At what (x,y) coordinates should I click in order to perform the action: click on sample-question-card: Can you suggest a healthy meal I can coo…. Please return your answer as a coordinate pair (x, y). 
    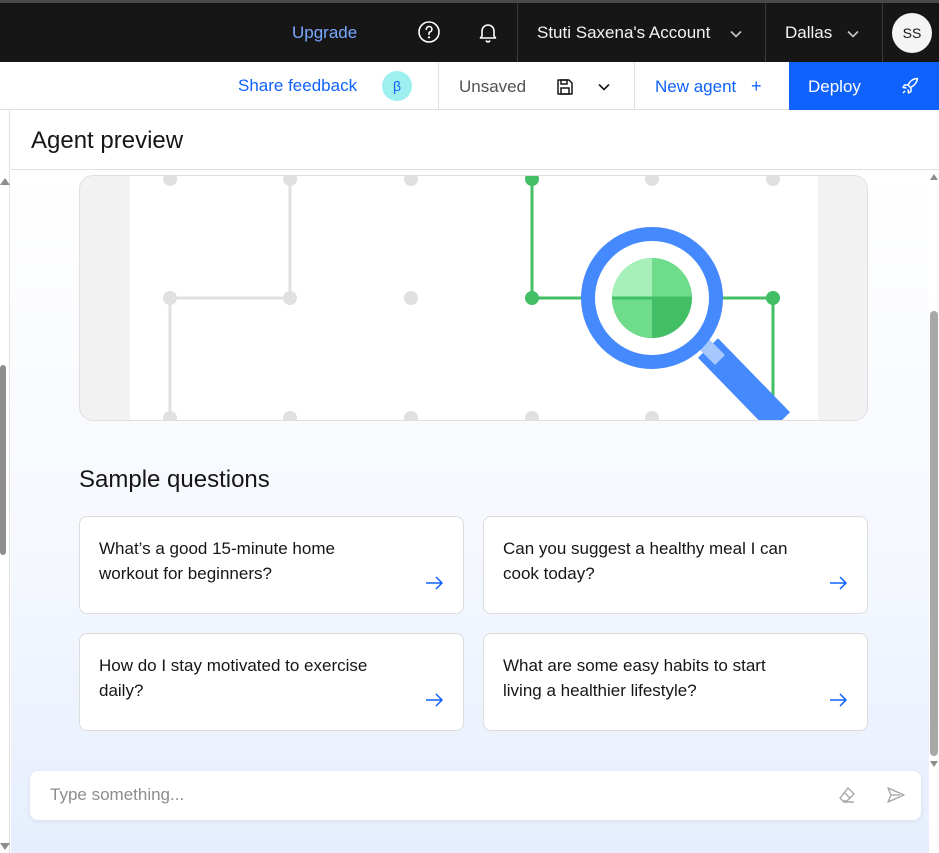
    Looking at the image, I should click on (675, 565).